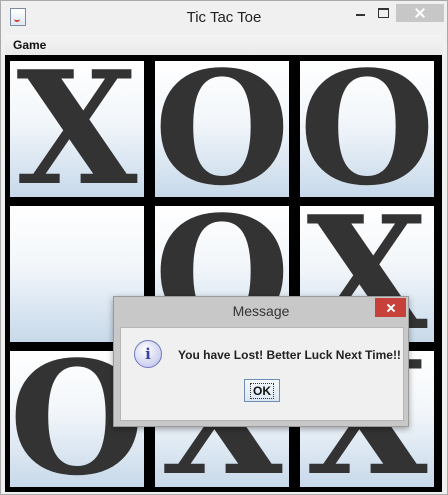 The width and height of the screenshot is (448, 495). I want to click on cell-mark: X, so click(77, 129).